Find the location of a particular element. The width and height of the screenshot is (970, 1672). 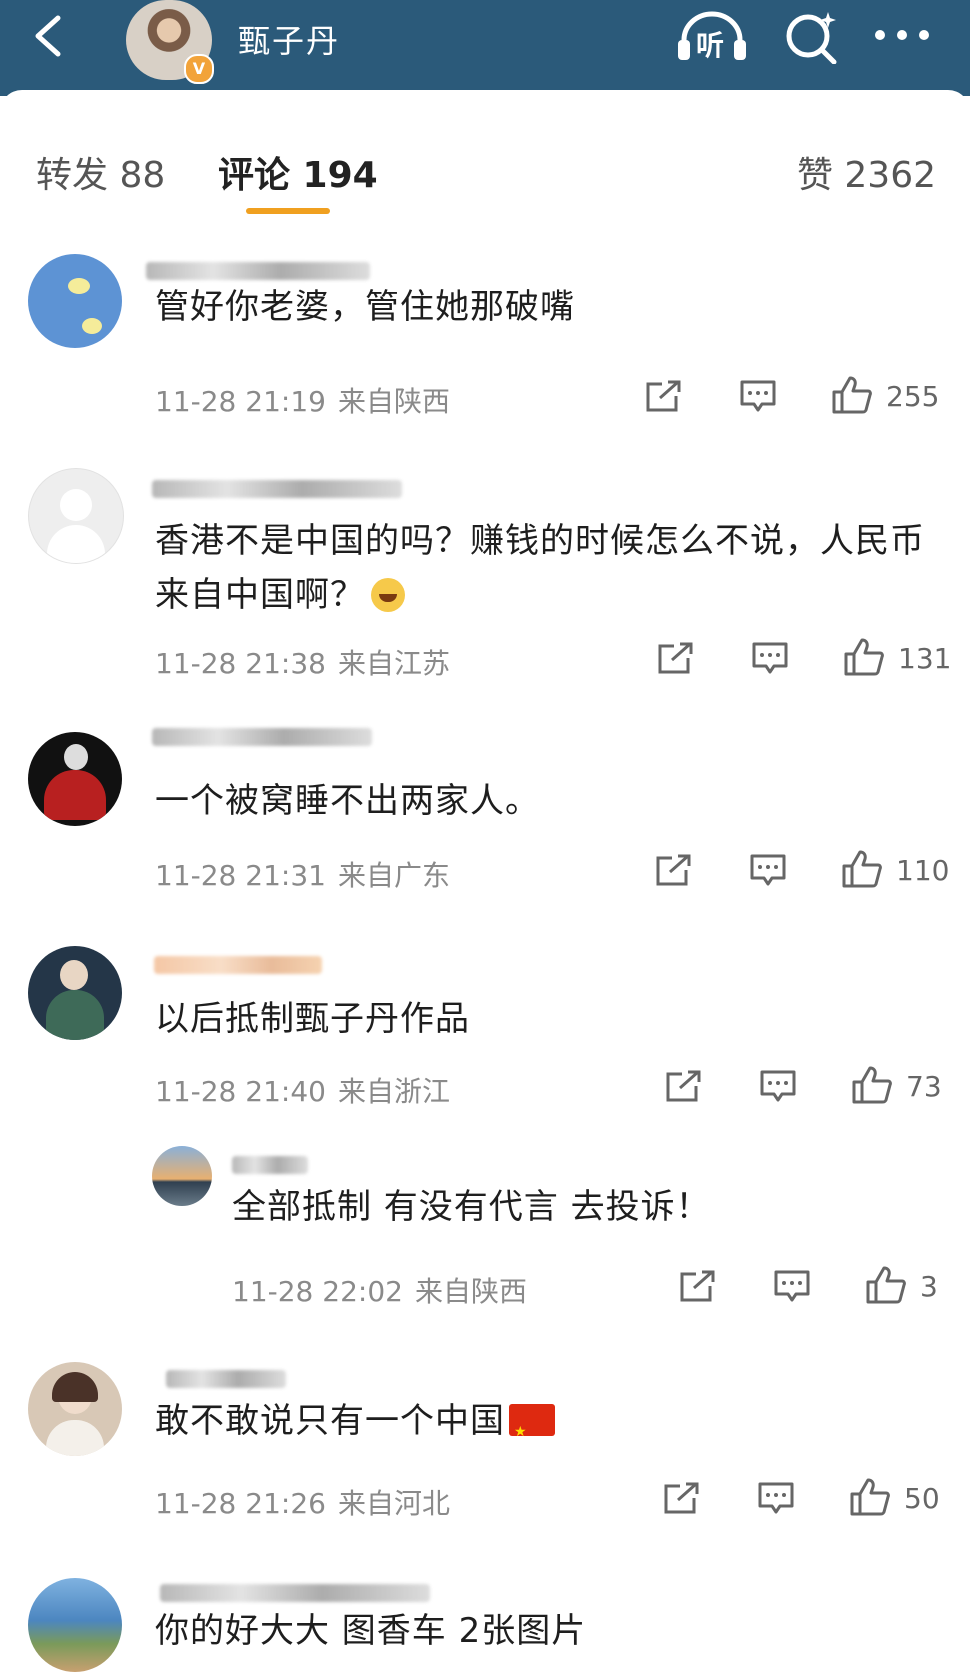

comment-meta: 11-28 21:26 来自河北 is located at coordinates (302, 1502).